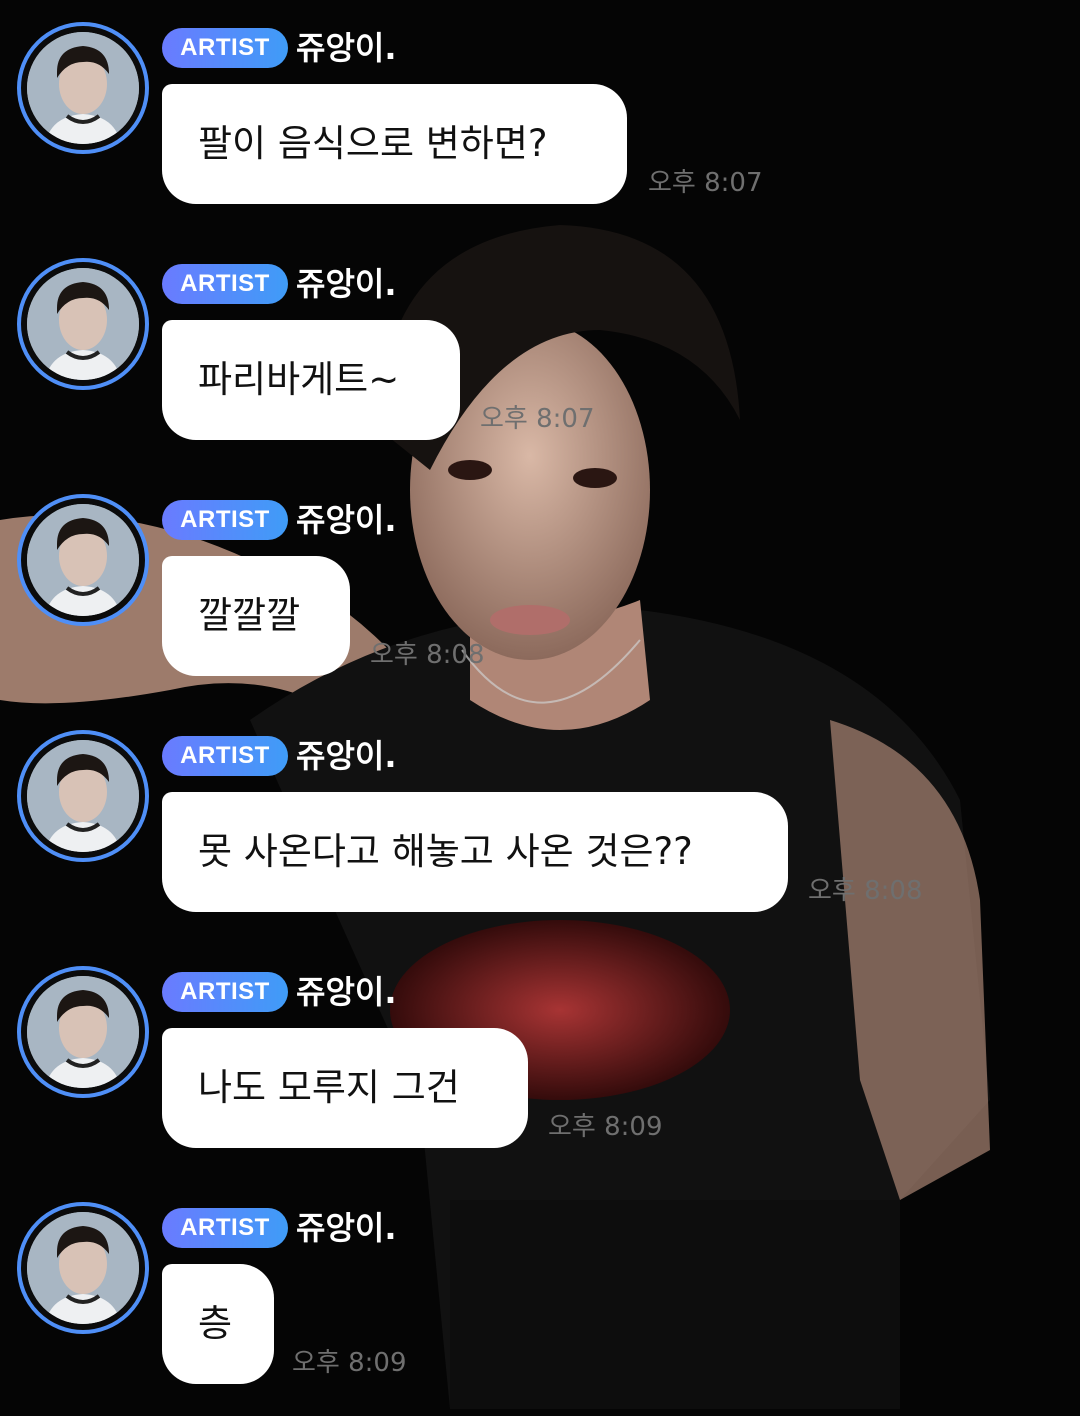 The height and width of the screenshot is (1416, 1080). What do you see at coordinates (218, 1324) in the screenshot?
I see `message-bubble: 층` at bounding box center [218, 1324].